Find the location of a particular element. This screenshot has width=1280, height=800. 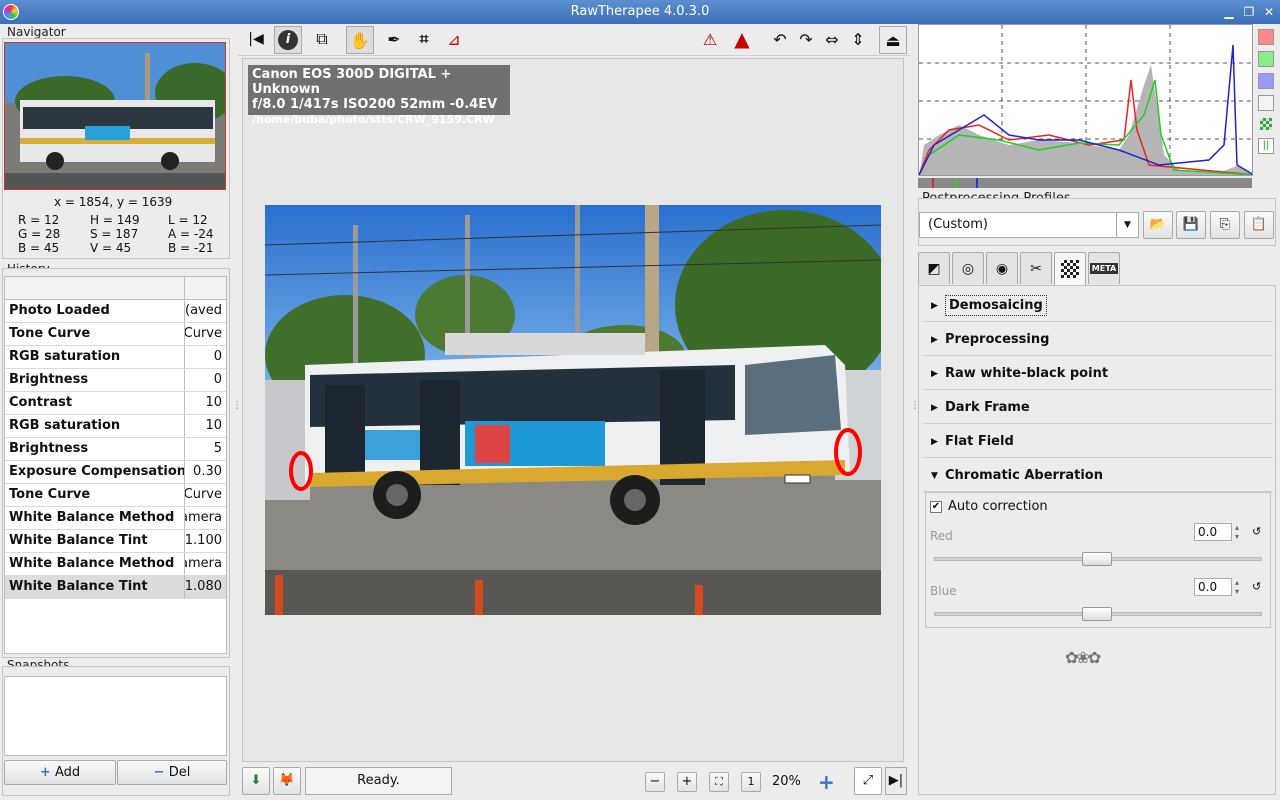

history-row: RGB saturation 10 is located at coordinates (115, 426).